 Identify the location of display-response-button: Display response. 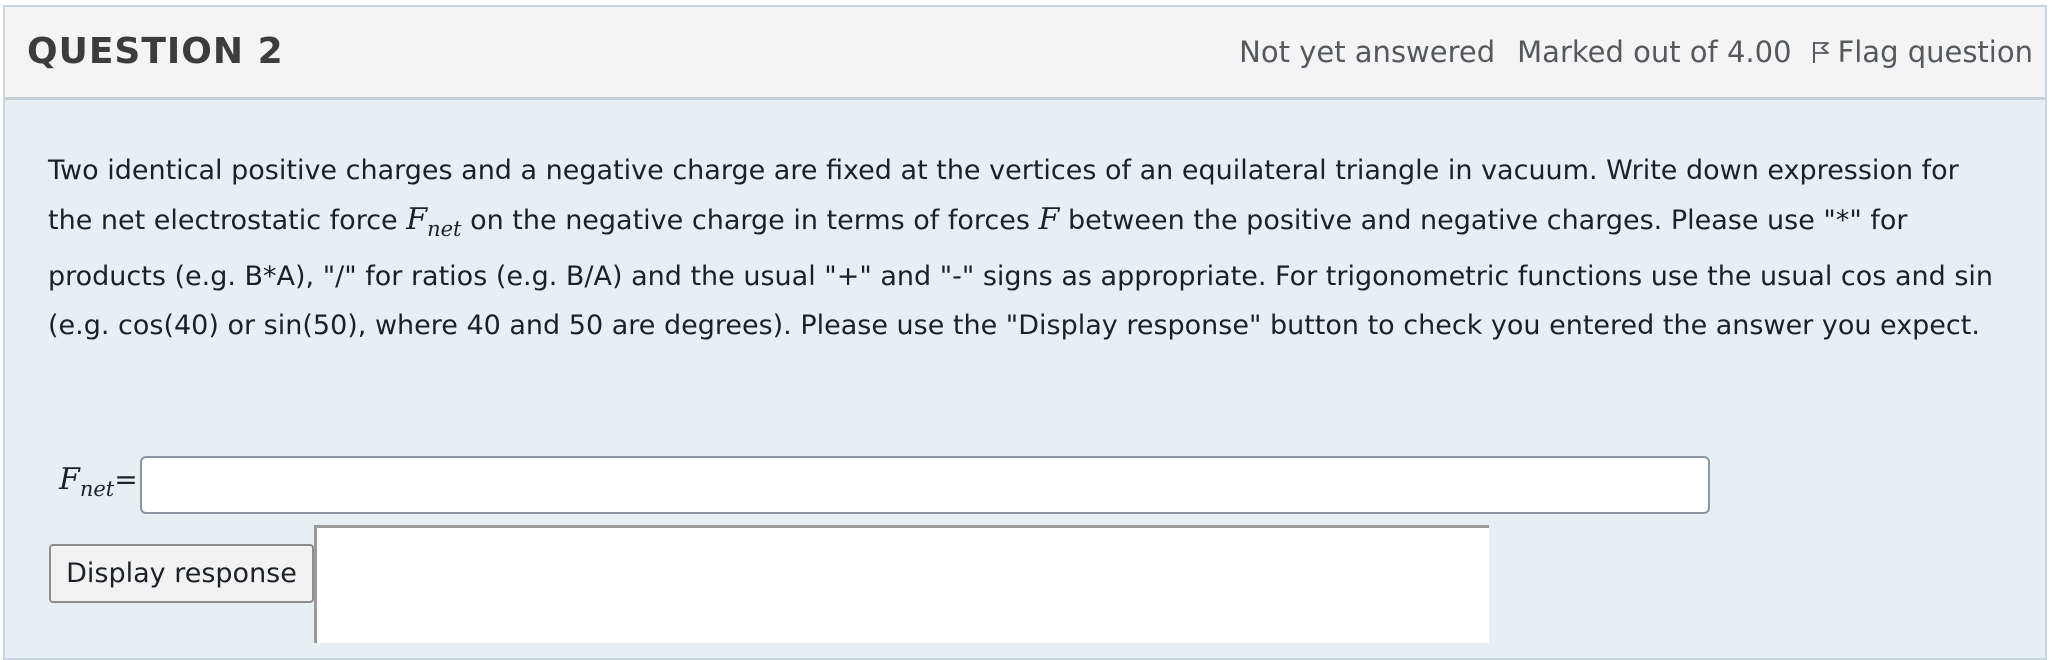
(181, 573).